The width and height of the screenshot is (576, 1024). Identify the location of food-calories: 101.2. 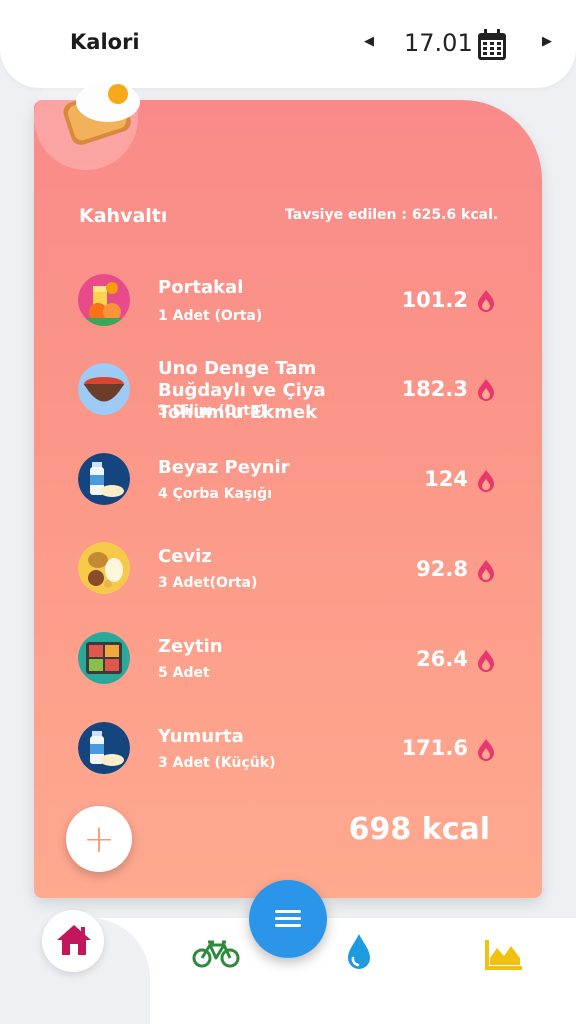
(434, 300).